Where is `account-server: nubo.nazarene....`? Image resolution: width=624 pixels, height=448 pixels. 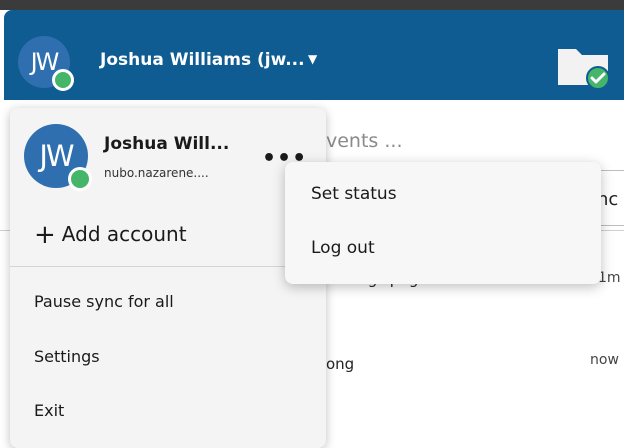 account-server: nubo.nazarene.... is located at coordinates (156, 173).